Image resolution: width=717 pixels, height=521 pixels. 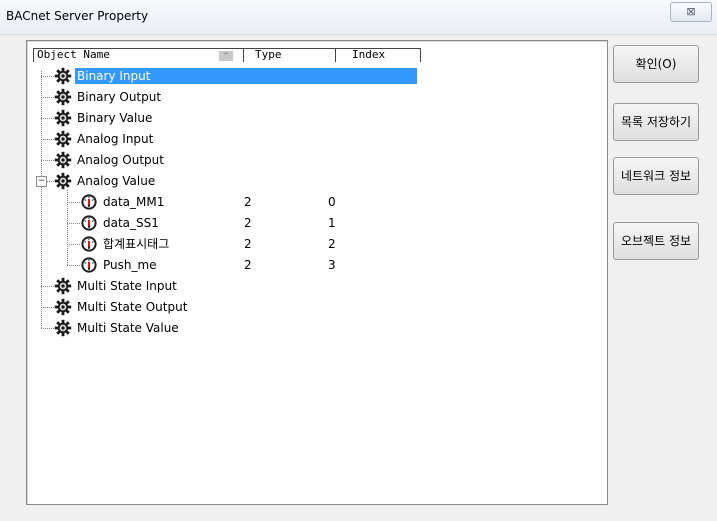 What do you see at coordinates (136, 244) in the screenshot?
I see `tree-item-label: 합계표시태그` at bounding box center [136, 244].